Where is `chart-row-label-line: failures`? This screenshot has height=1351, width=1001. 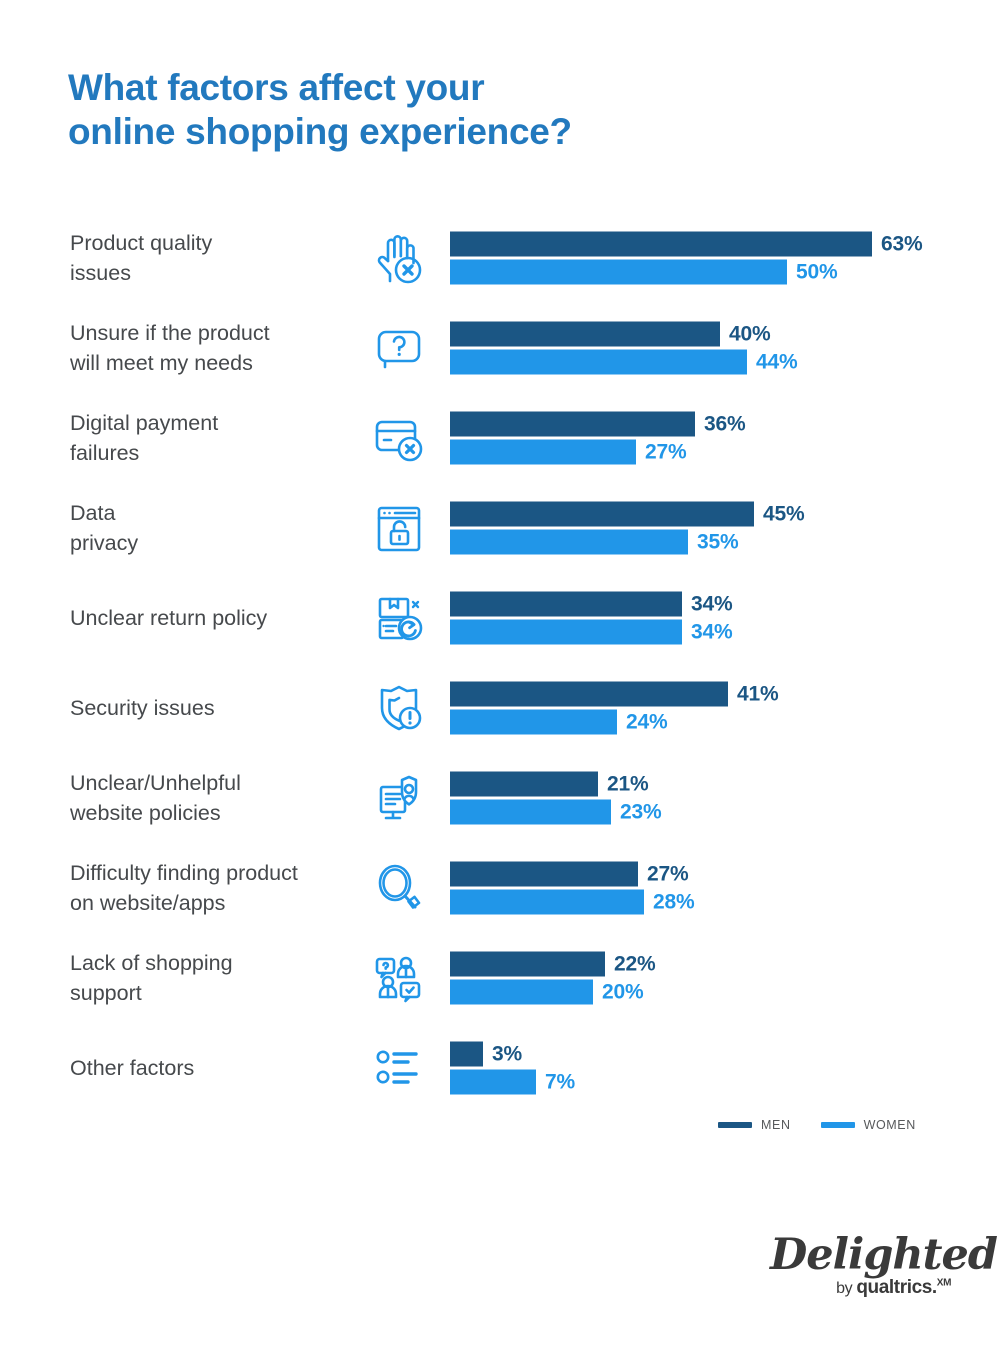
chart-row-label-line: failures is located at coordinates (105, 453).